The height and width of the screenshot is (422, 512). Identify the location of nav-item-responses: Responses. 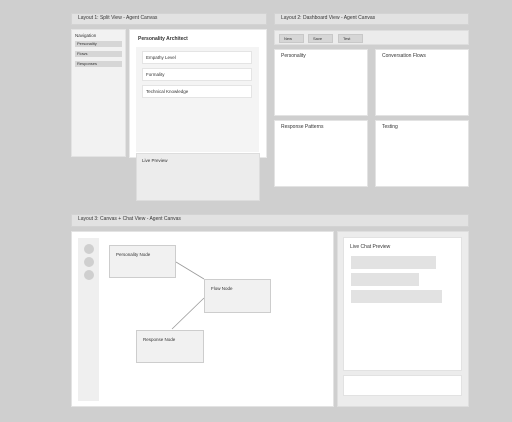
(98, 64).